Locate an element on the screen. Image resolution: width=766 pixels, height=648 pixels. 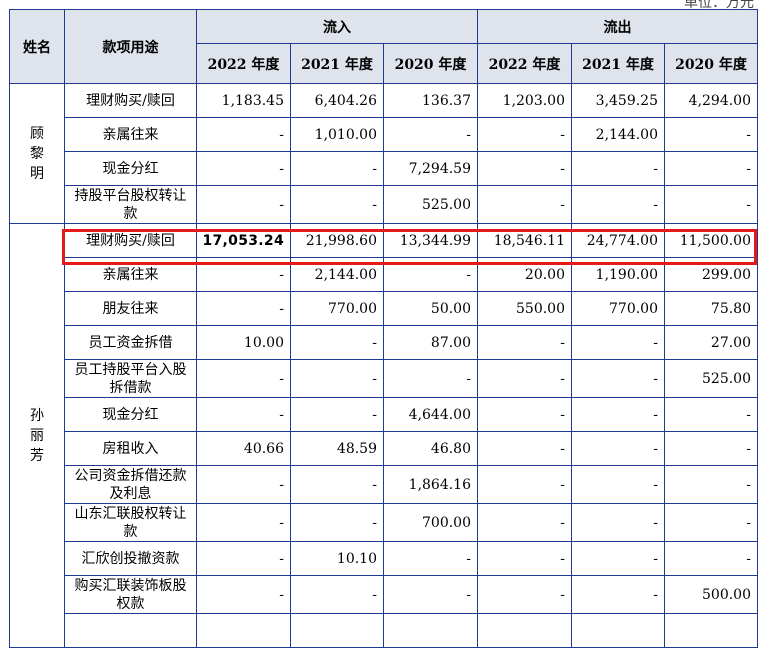
purpose-cell: 员工持股平台入股拆借款 is located at coordinates (130, 378).